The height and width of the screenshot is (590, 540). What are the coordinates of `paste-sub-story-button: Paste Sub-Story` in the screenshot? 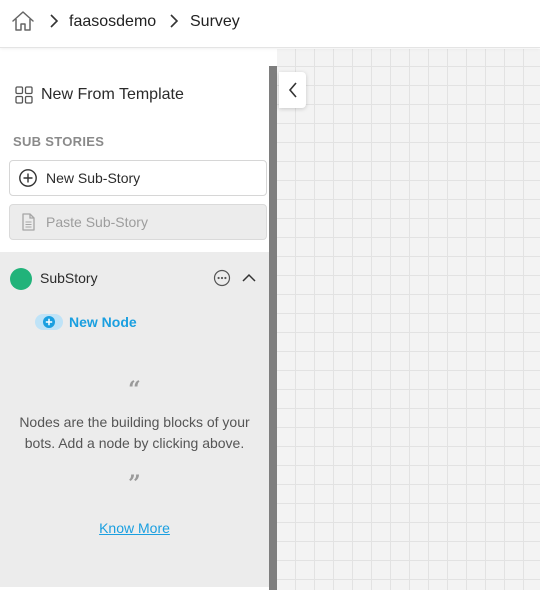 It's located at (138, 222).